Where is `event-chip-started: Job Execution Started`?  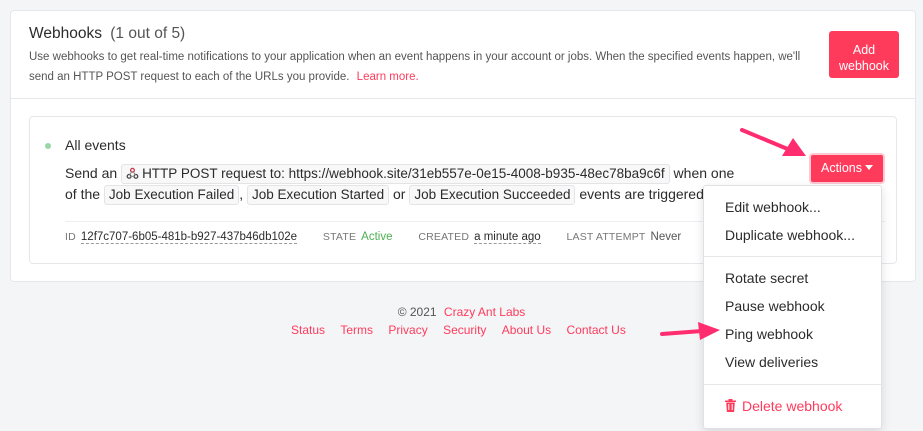
event-chip-started: Job Execution Started is located at coordinates (318, 195).